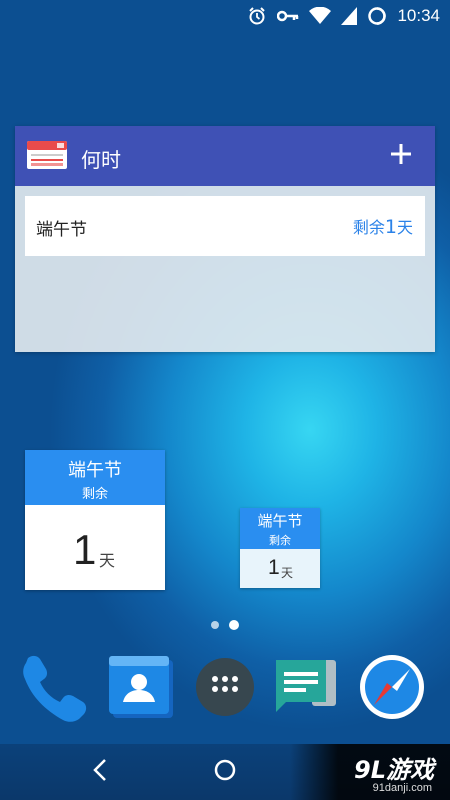 The image size is (450, 800). I want to click on browser-icon, so click(392, 687).